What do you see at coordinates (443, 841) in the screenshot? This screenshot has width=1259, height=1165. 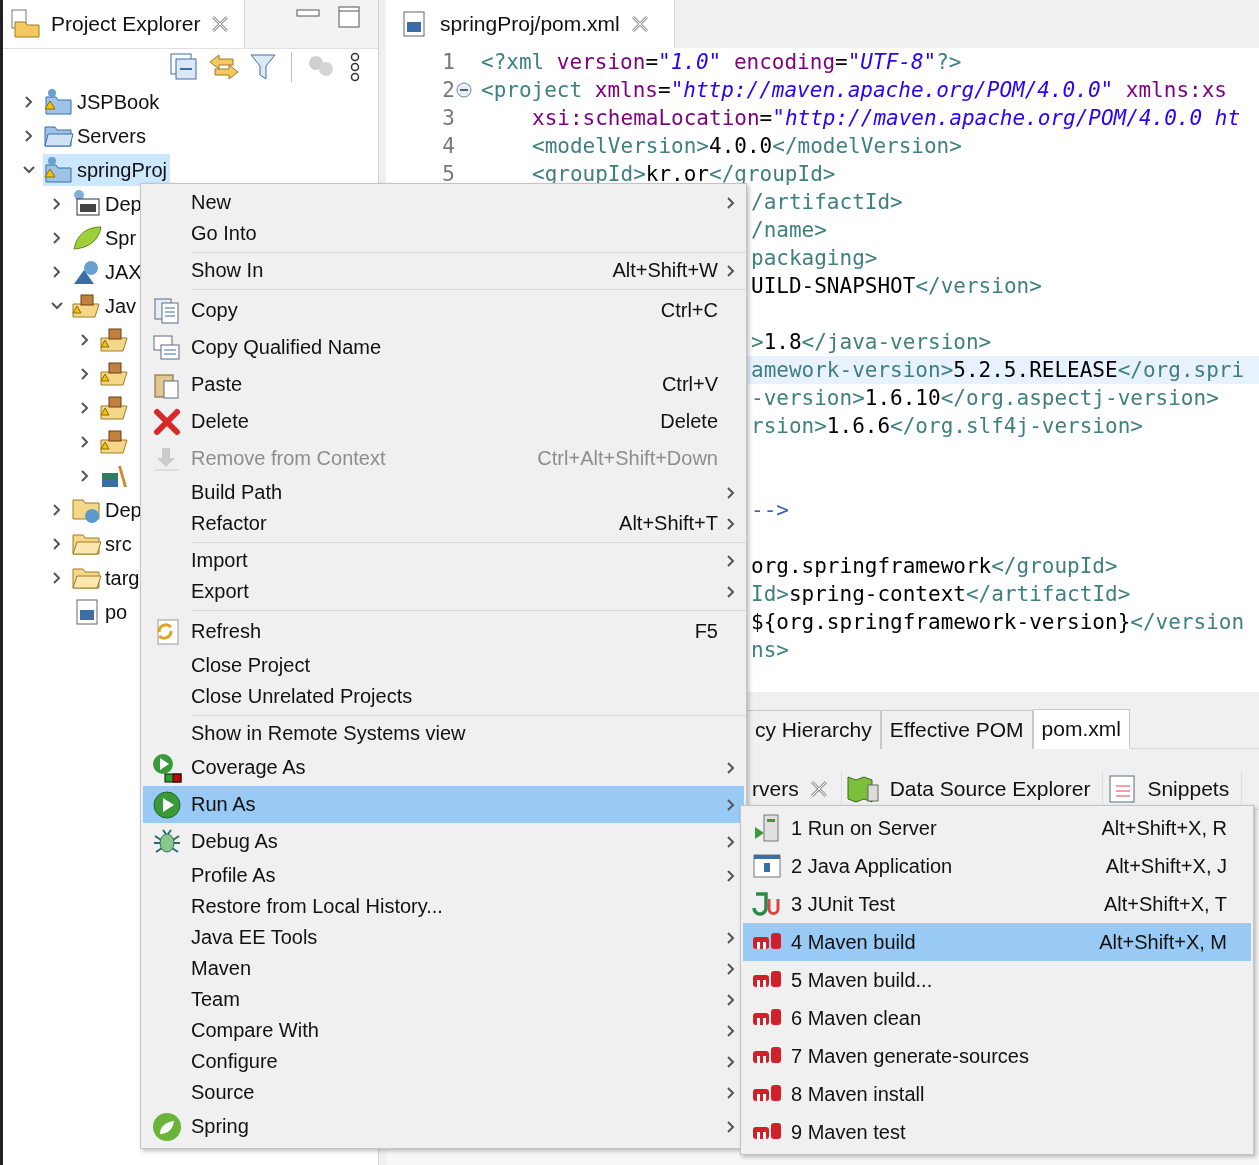 I see `menu-item: Debug As` at bounding box center [443, 841].